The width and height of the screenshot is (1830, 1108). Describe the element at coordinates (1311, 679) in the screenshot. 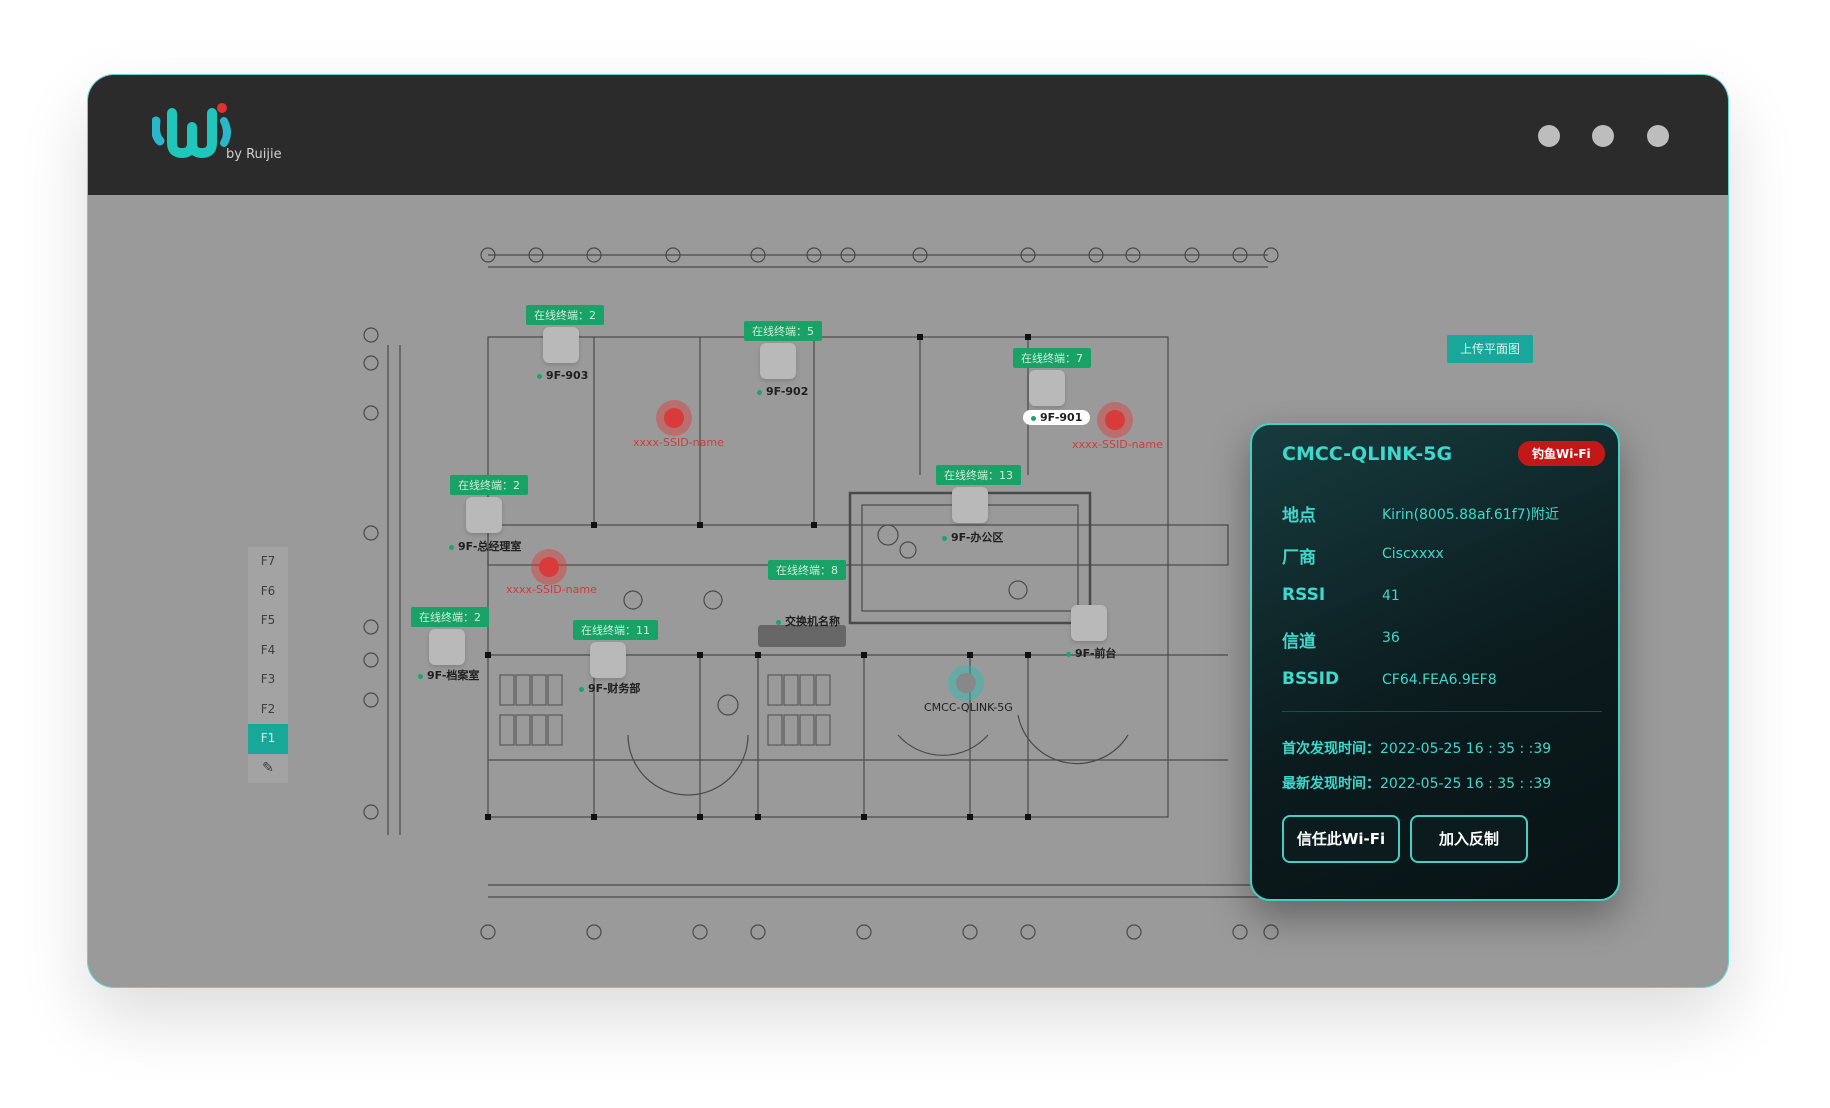

I see `bssid-label: BSSID` at that location.